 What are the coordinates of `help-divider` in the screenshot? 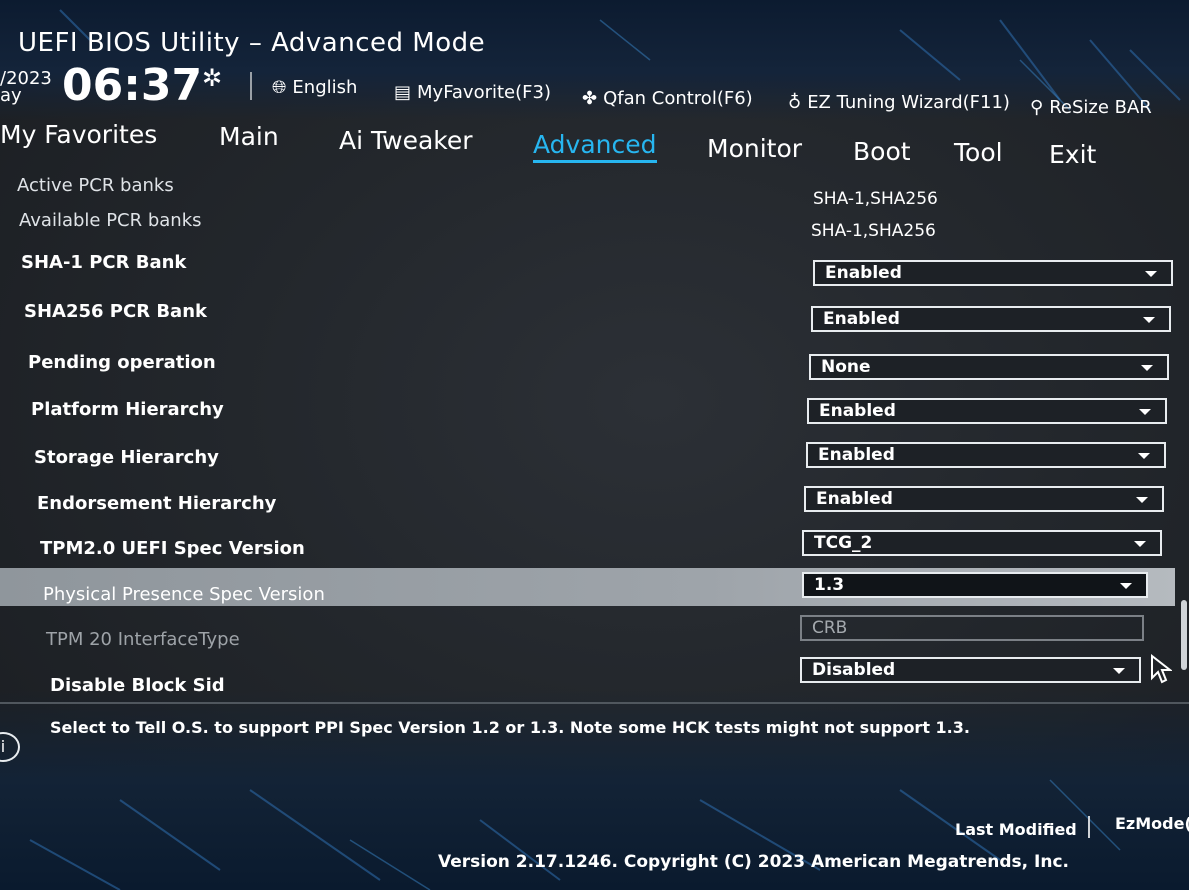 It's located at (594, 703).